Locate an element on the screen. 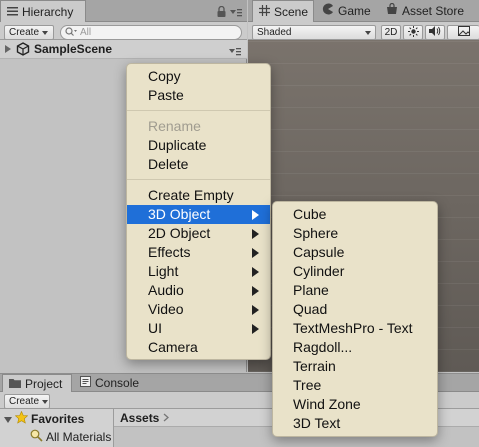 Image resolution: width=479 pixels, height=447 pixels. hierarchy-toolbar: Create All is located at coordinates (123, 31).